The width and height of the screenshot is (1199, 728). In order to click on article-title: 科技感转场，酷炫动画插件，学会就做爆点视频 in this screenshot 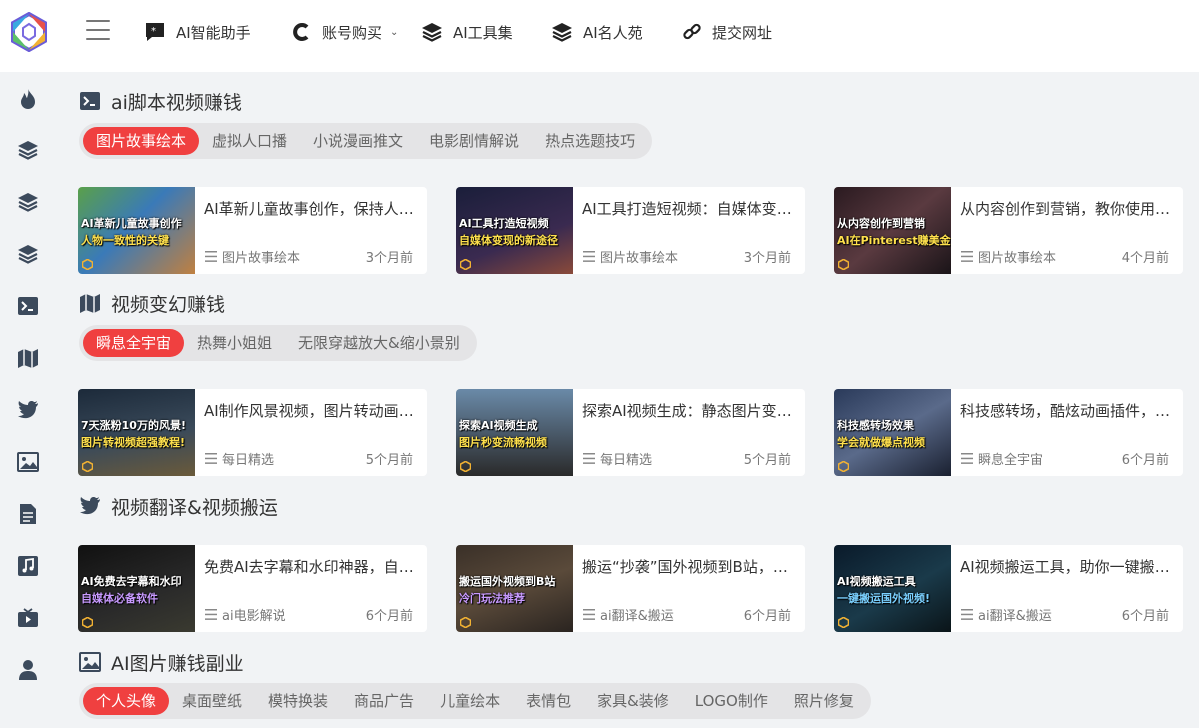, I will do `click(1067, 410)`.